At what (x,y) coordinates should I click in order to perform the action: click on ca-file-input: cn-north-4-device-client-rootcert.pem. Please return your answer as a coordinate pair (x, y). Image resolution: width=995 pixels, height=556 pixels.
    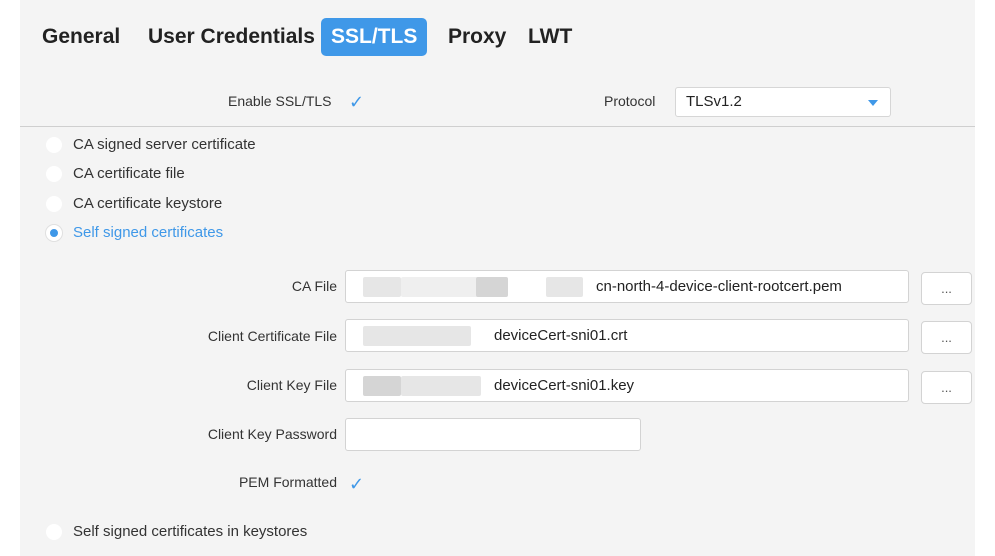
    Looking at the image, I should click on (627, 286).